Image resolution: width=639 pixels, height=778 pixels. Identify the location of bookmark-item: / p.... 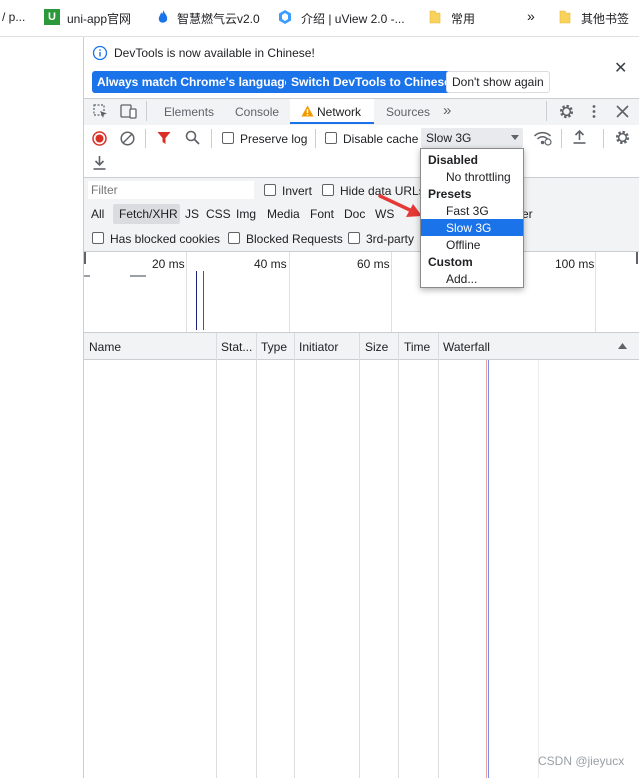
(13, 17).